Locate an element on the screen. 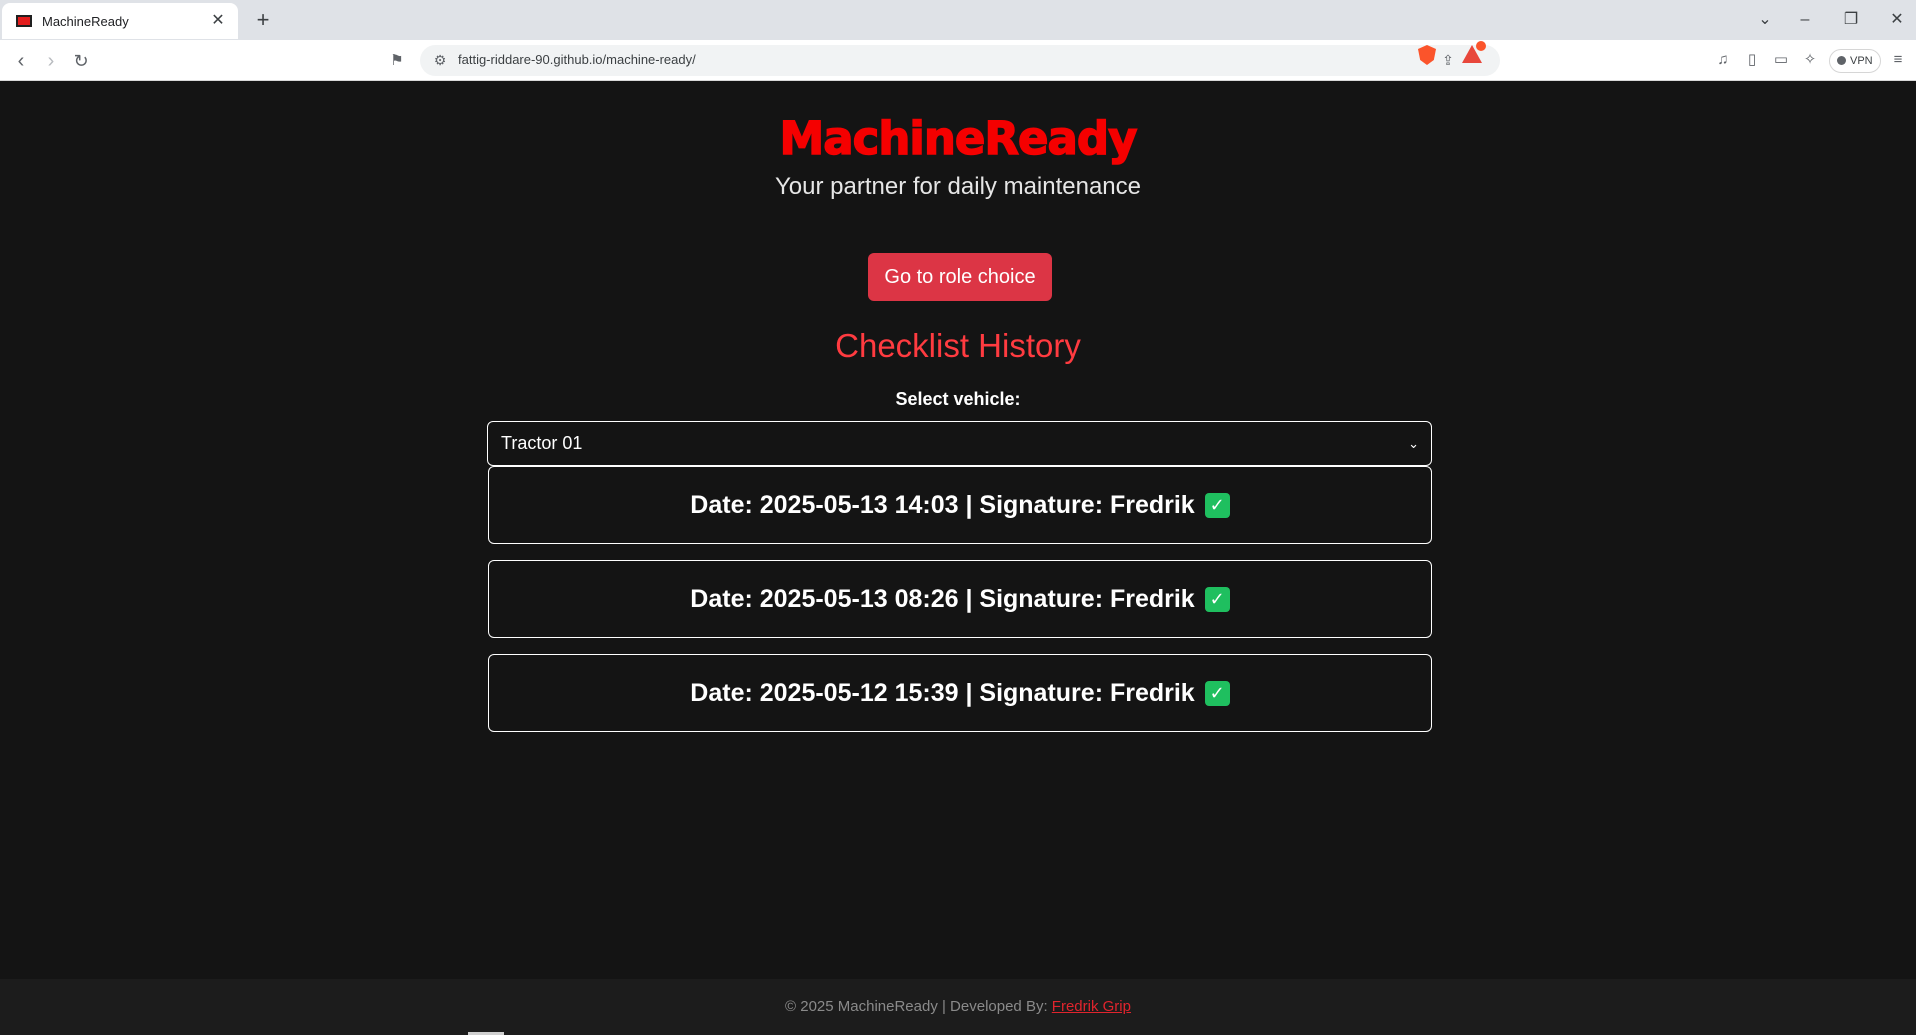 This screenshot has height=1035, width=1916. bookmark-icon: ⚑ is located at coordinates (397, 61).